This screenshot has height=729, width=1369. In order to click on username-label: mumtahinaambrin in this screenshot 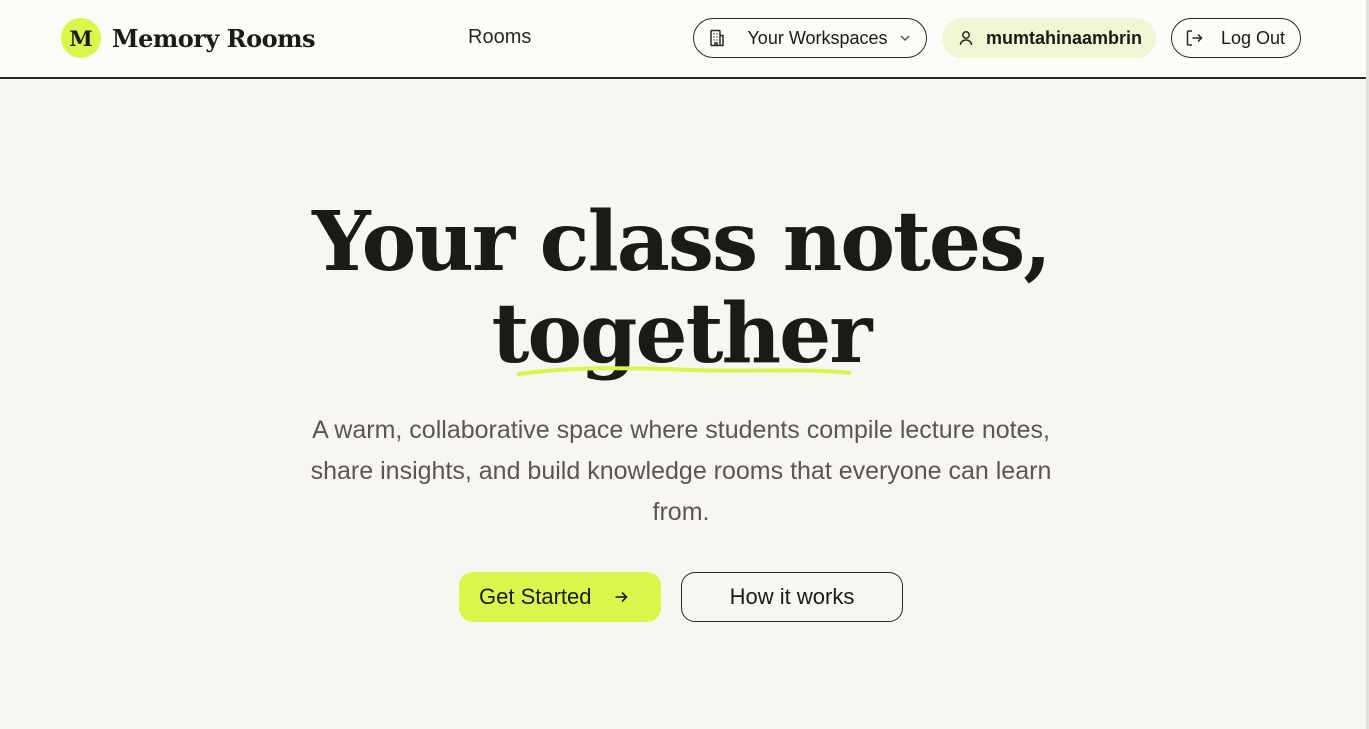, I will do `click(1064, 37)`.